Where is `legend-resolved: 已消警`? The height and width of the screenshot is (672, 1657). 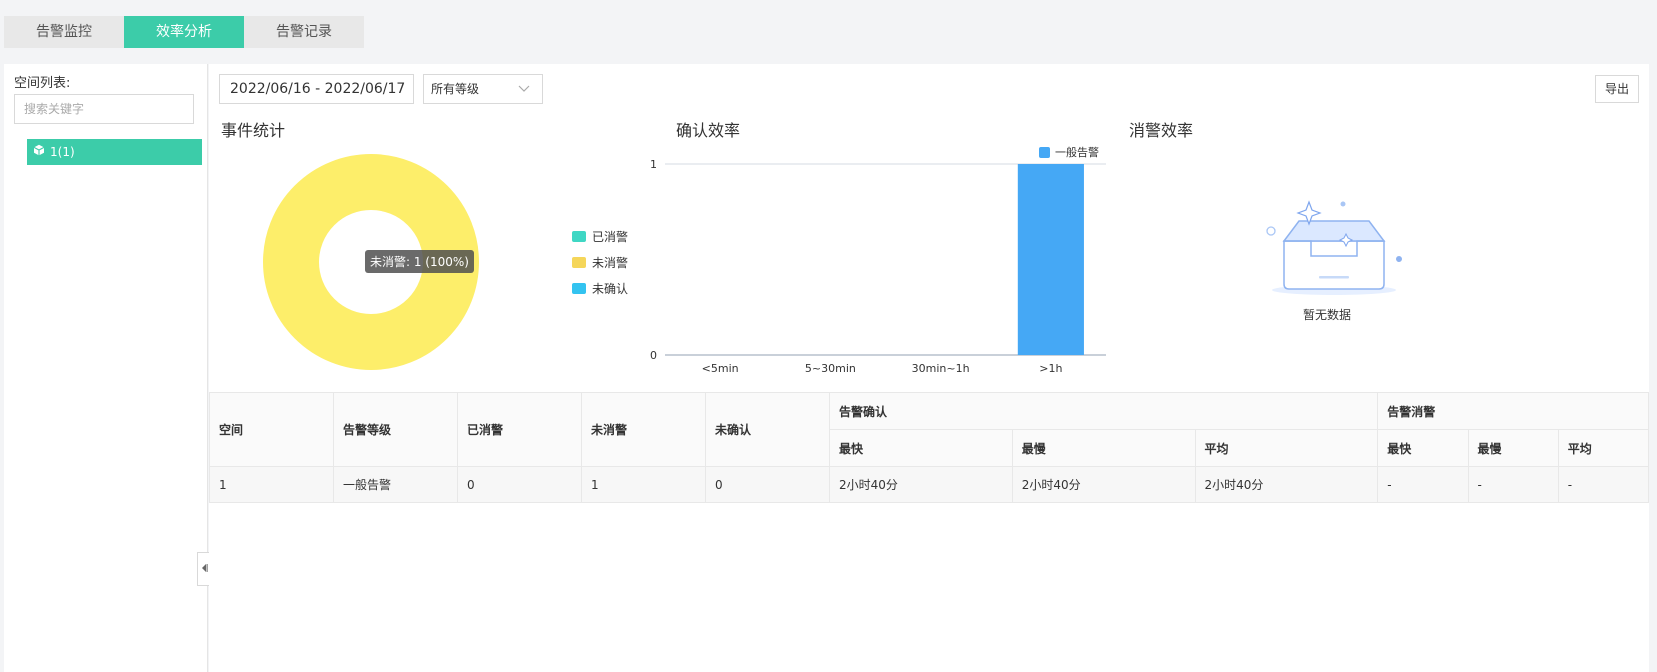
legend-resolved: 已消警 is located at coordinates (600, 236).